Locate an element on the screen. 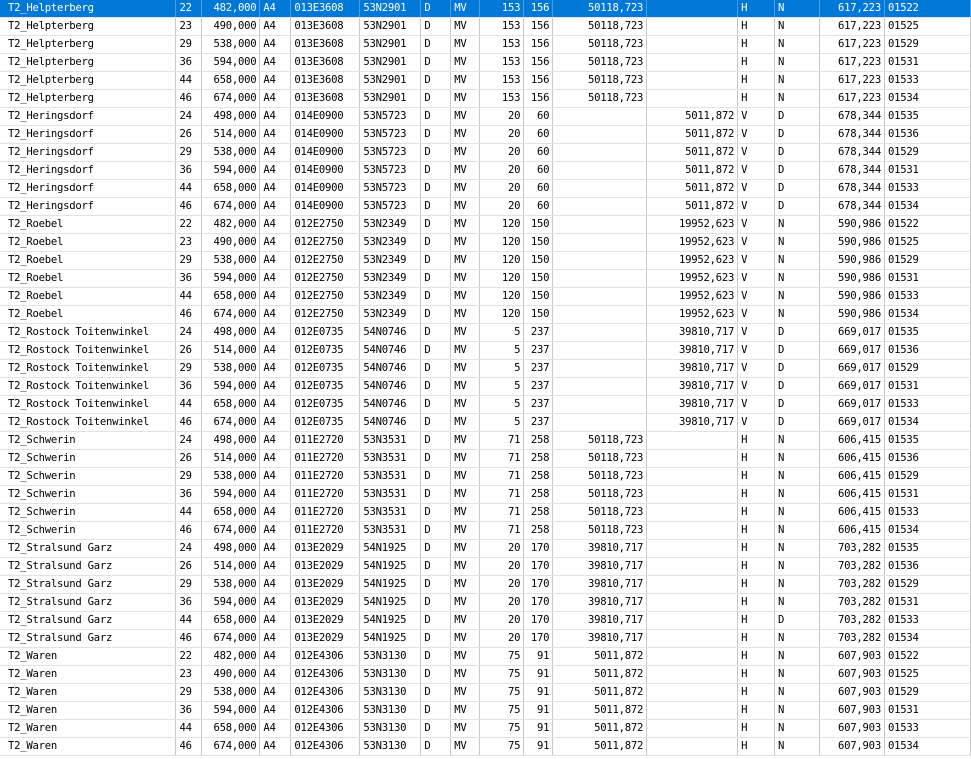 Image resolution: width=971 pixels, height=759 pixels. table-cell: 23 is located at coordinates (189, 242).